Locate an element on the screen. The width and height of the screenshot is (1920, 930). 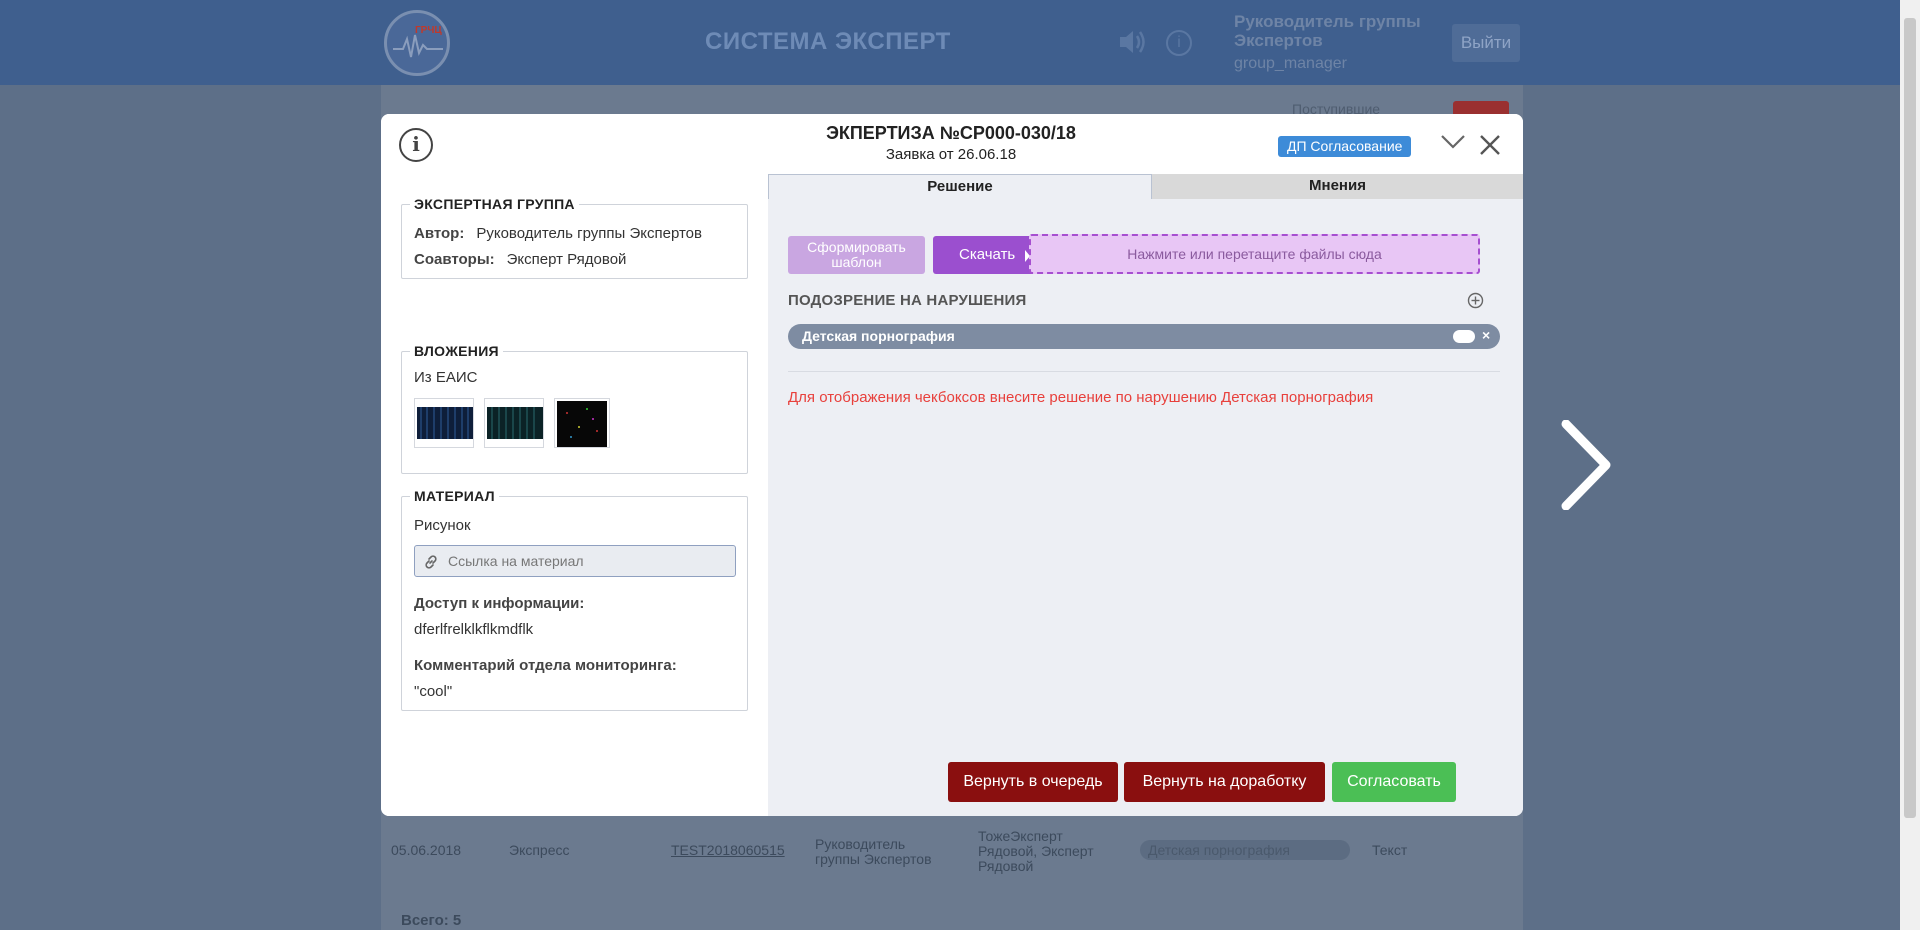
remove-violation-icon: × is located at coordinates (1486, 335).